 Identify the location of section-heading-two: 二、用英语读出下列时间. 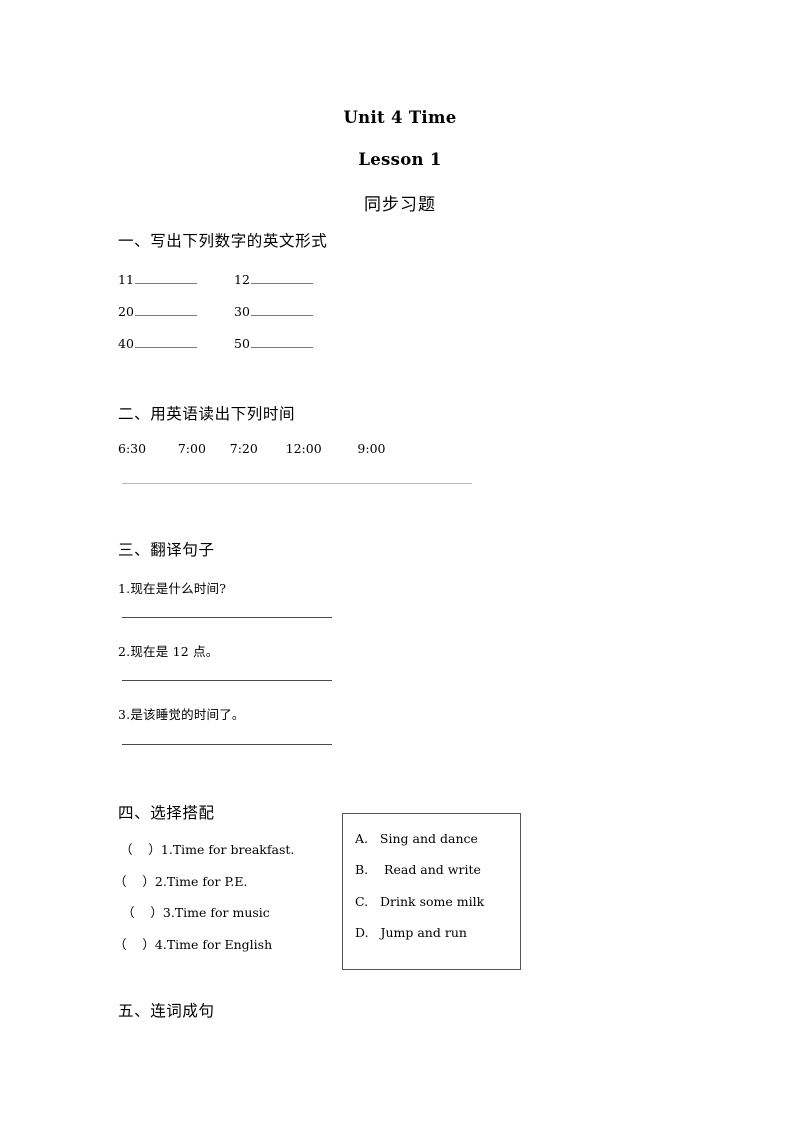
(207, 414).